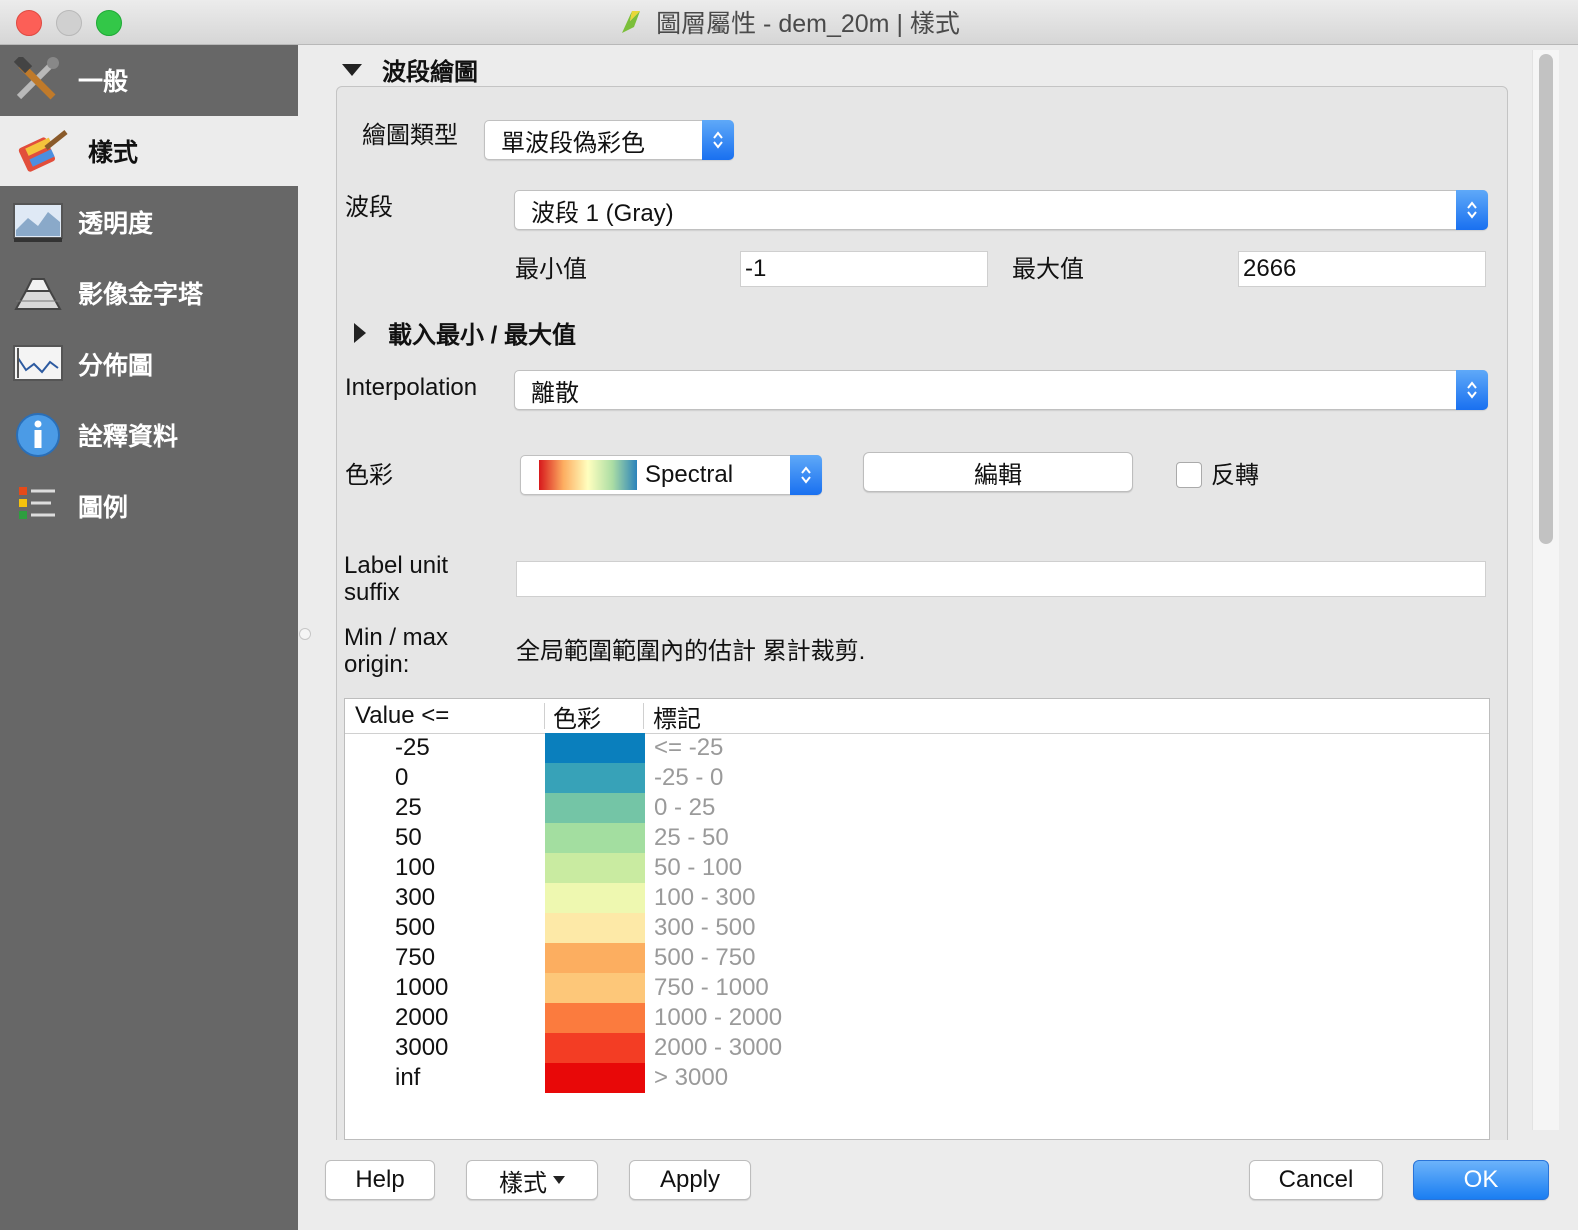 This screenshot has width=1578, height=1230. I want to click on sidebar-item-pyramids: 影像金字塔, so click(149, 293).